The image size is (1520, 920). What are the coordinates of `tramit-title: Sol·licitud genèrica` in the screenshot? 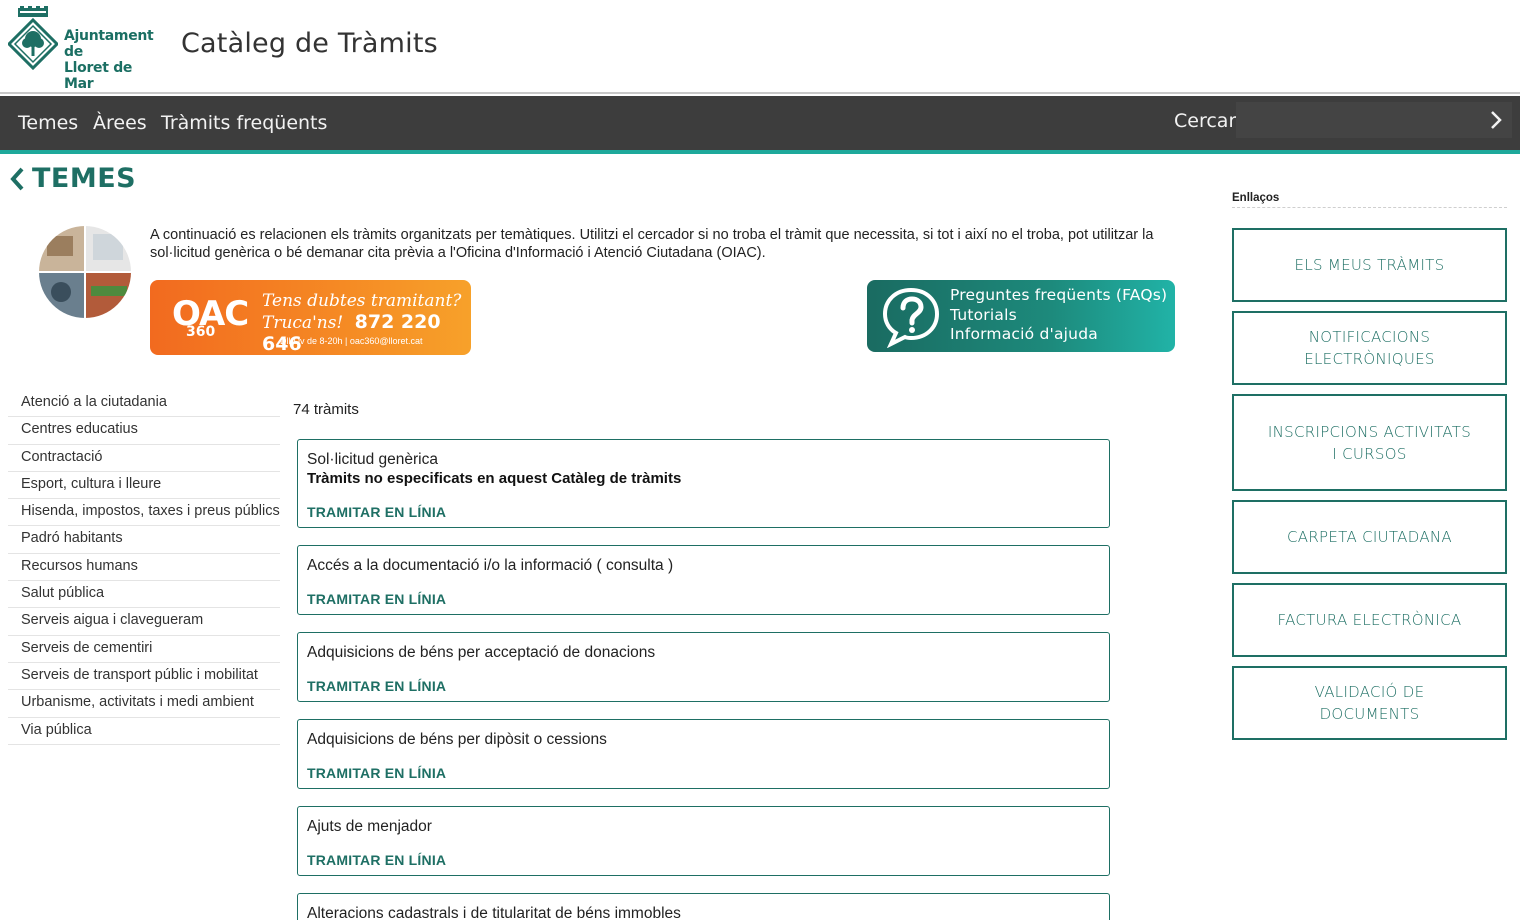 It's located at (372, 459).